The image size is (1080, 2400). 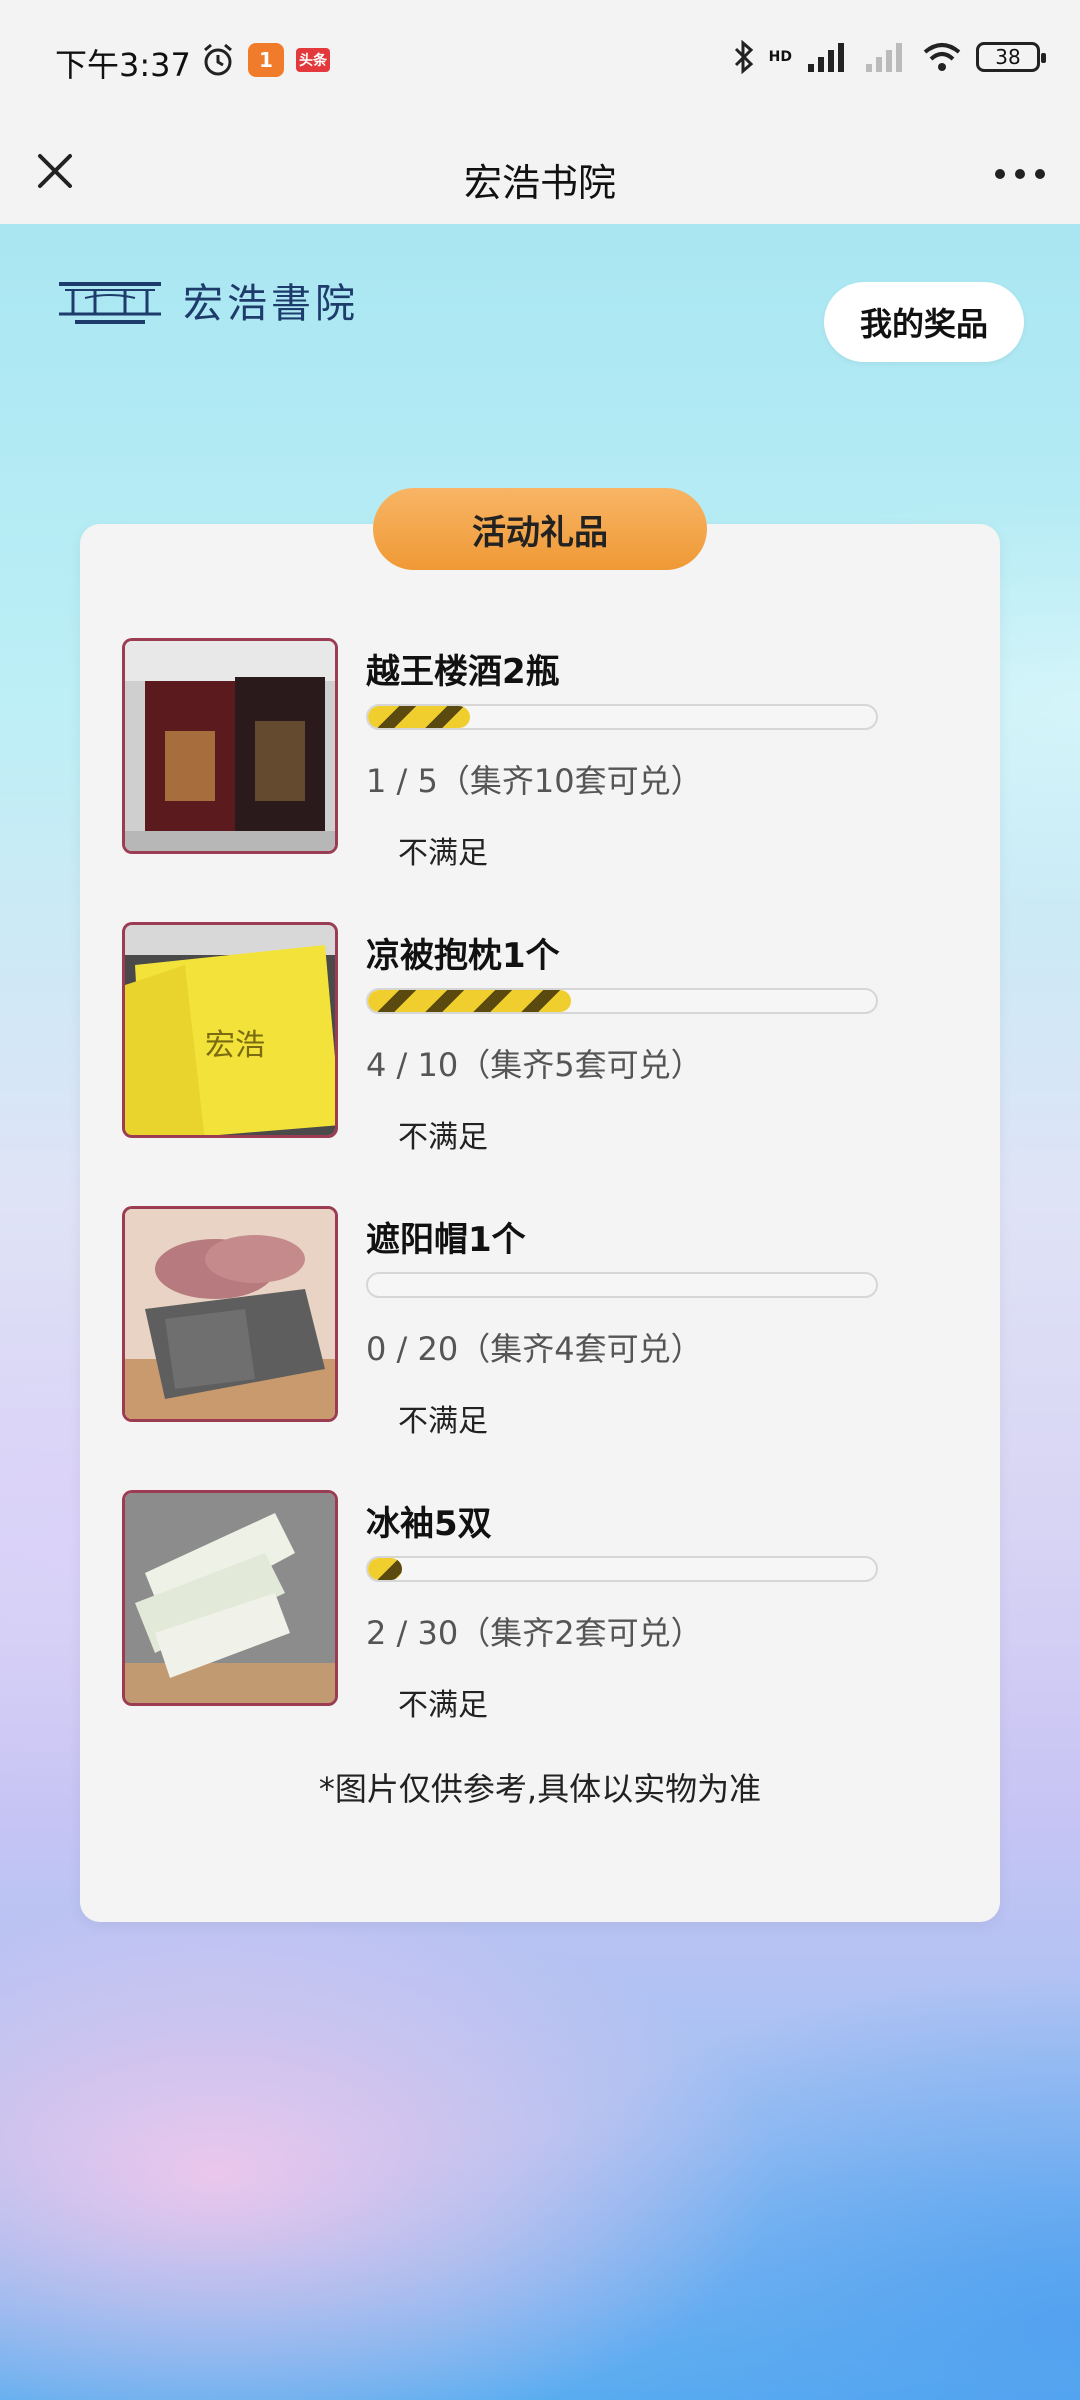 What do you see at coordinates (313, 60) in the screenshot?
I see `news-app-icon: 头条` at bounding box center [313, 60].